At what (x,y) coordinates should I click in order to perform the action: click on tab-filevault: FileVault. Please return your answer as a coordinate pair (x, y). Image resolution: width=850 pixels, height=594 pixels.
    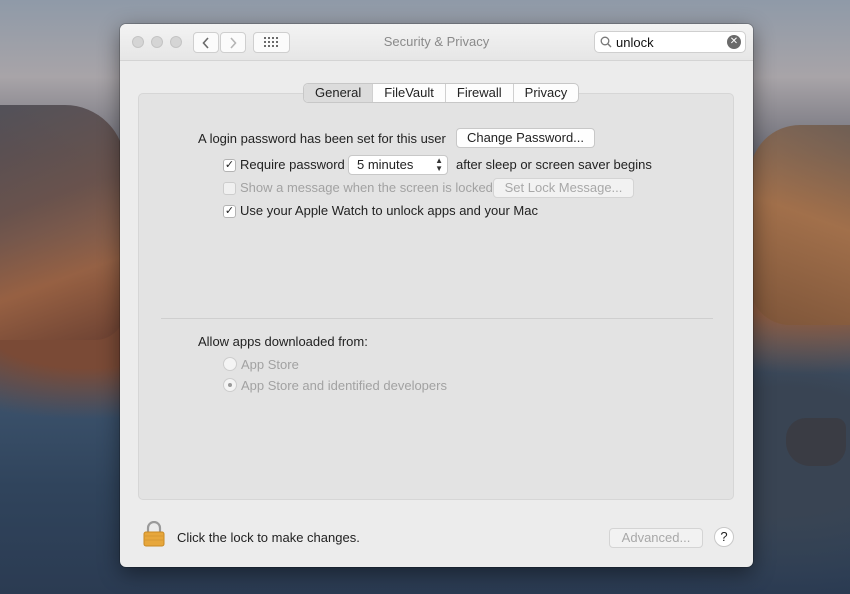
    Looking at the image, I should click on (409, 93).